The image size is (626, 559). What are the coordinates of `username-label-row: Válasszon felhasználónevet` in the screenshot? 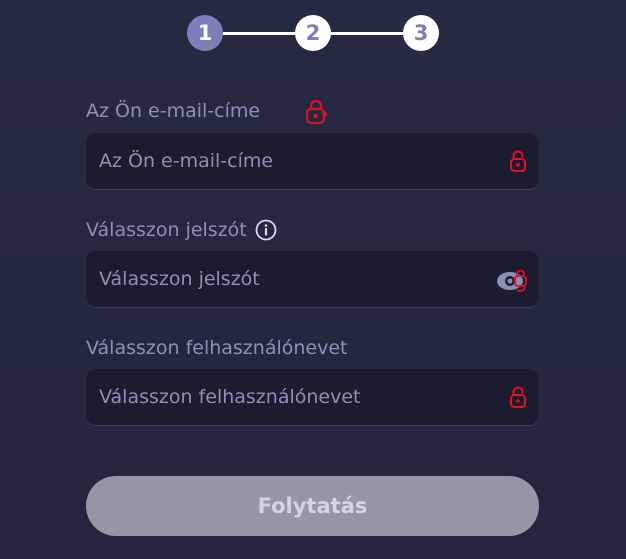 It's located at (216, 348).